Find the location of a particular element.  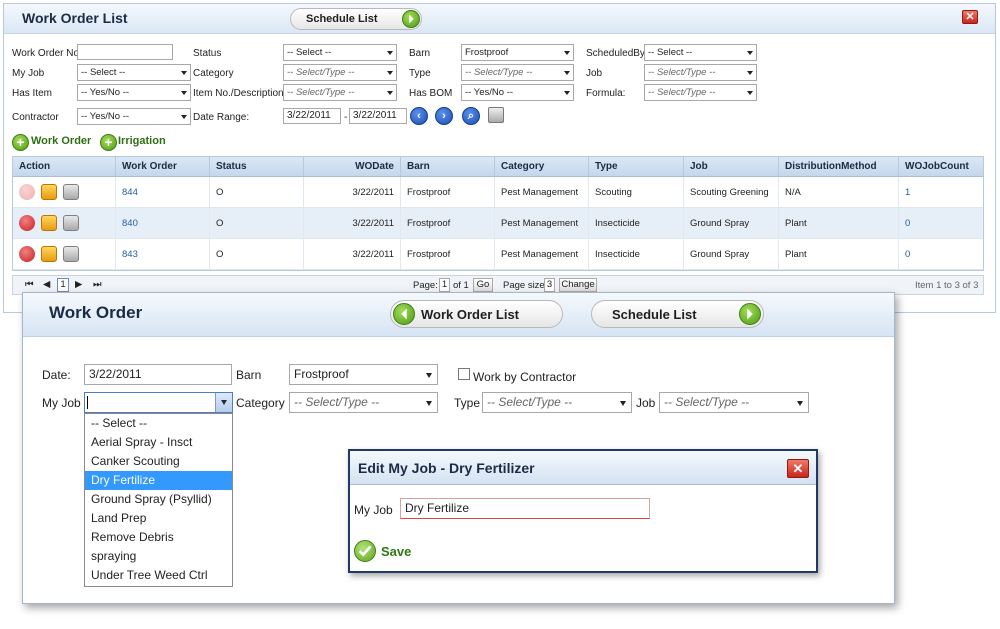

current-page-button: 1 is located at coordinates (63, 285).